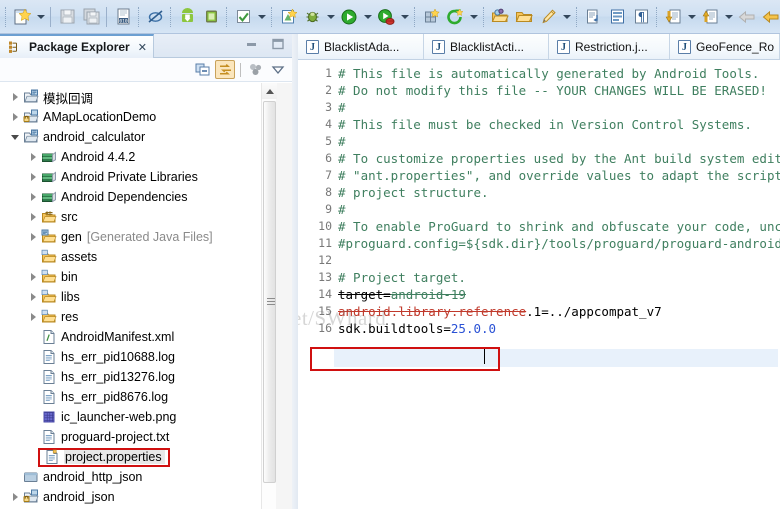 This screenshot has width=780, height=509. Describe the element at coordinates (138, 237) in the screenshot. I see `tree-item-gen: gen [Generated Java Files]` at that location.